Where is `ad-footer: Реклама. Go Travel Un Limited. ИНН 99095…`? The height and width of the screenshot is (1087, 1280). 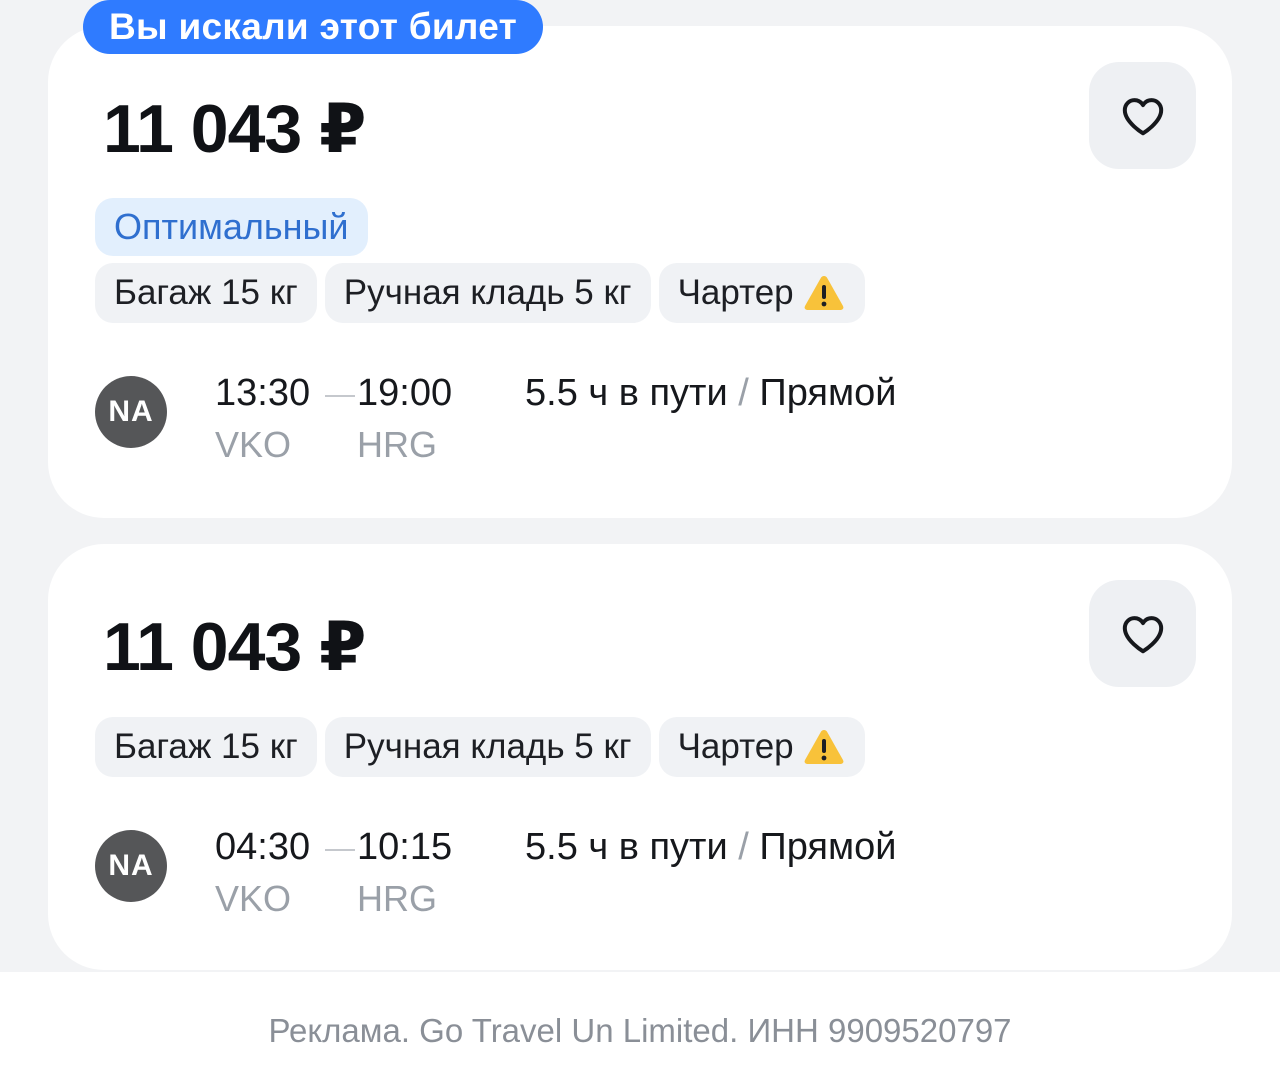 ad-footer: Реклама. Go Travel Un Limited. ИНН 99095… is located at coordinates (640, 1029).